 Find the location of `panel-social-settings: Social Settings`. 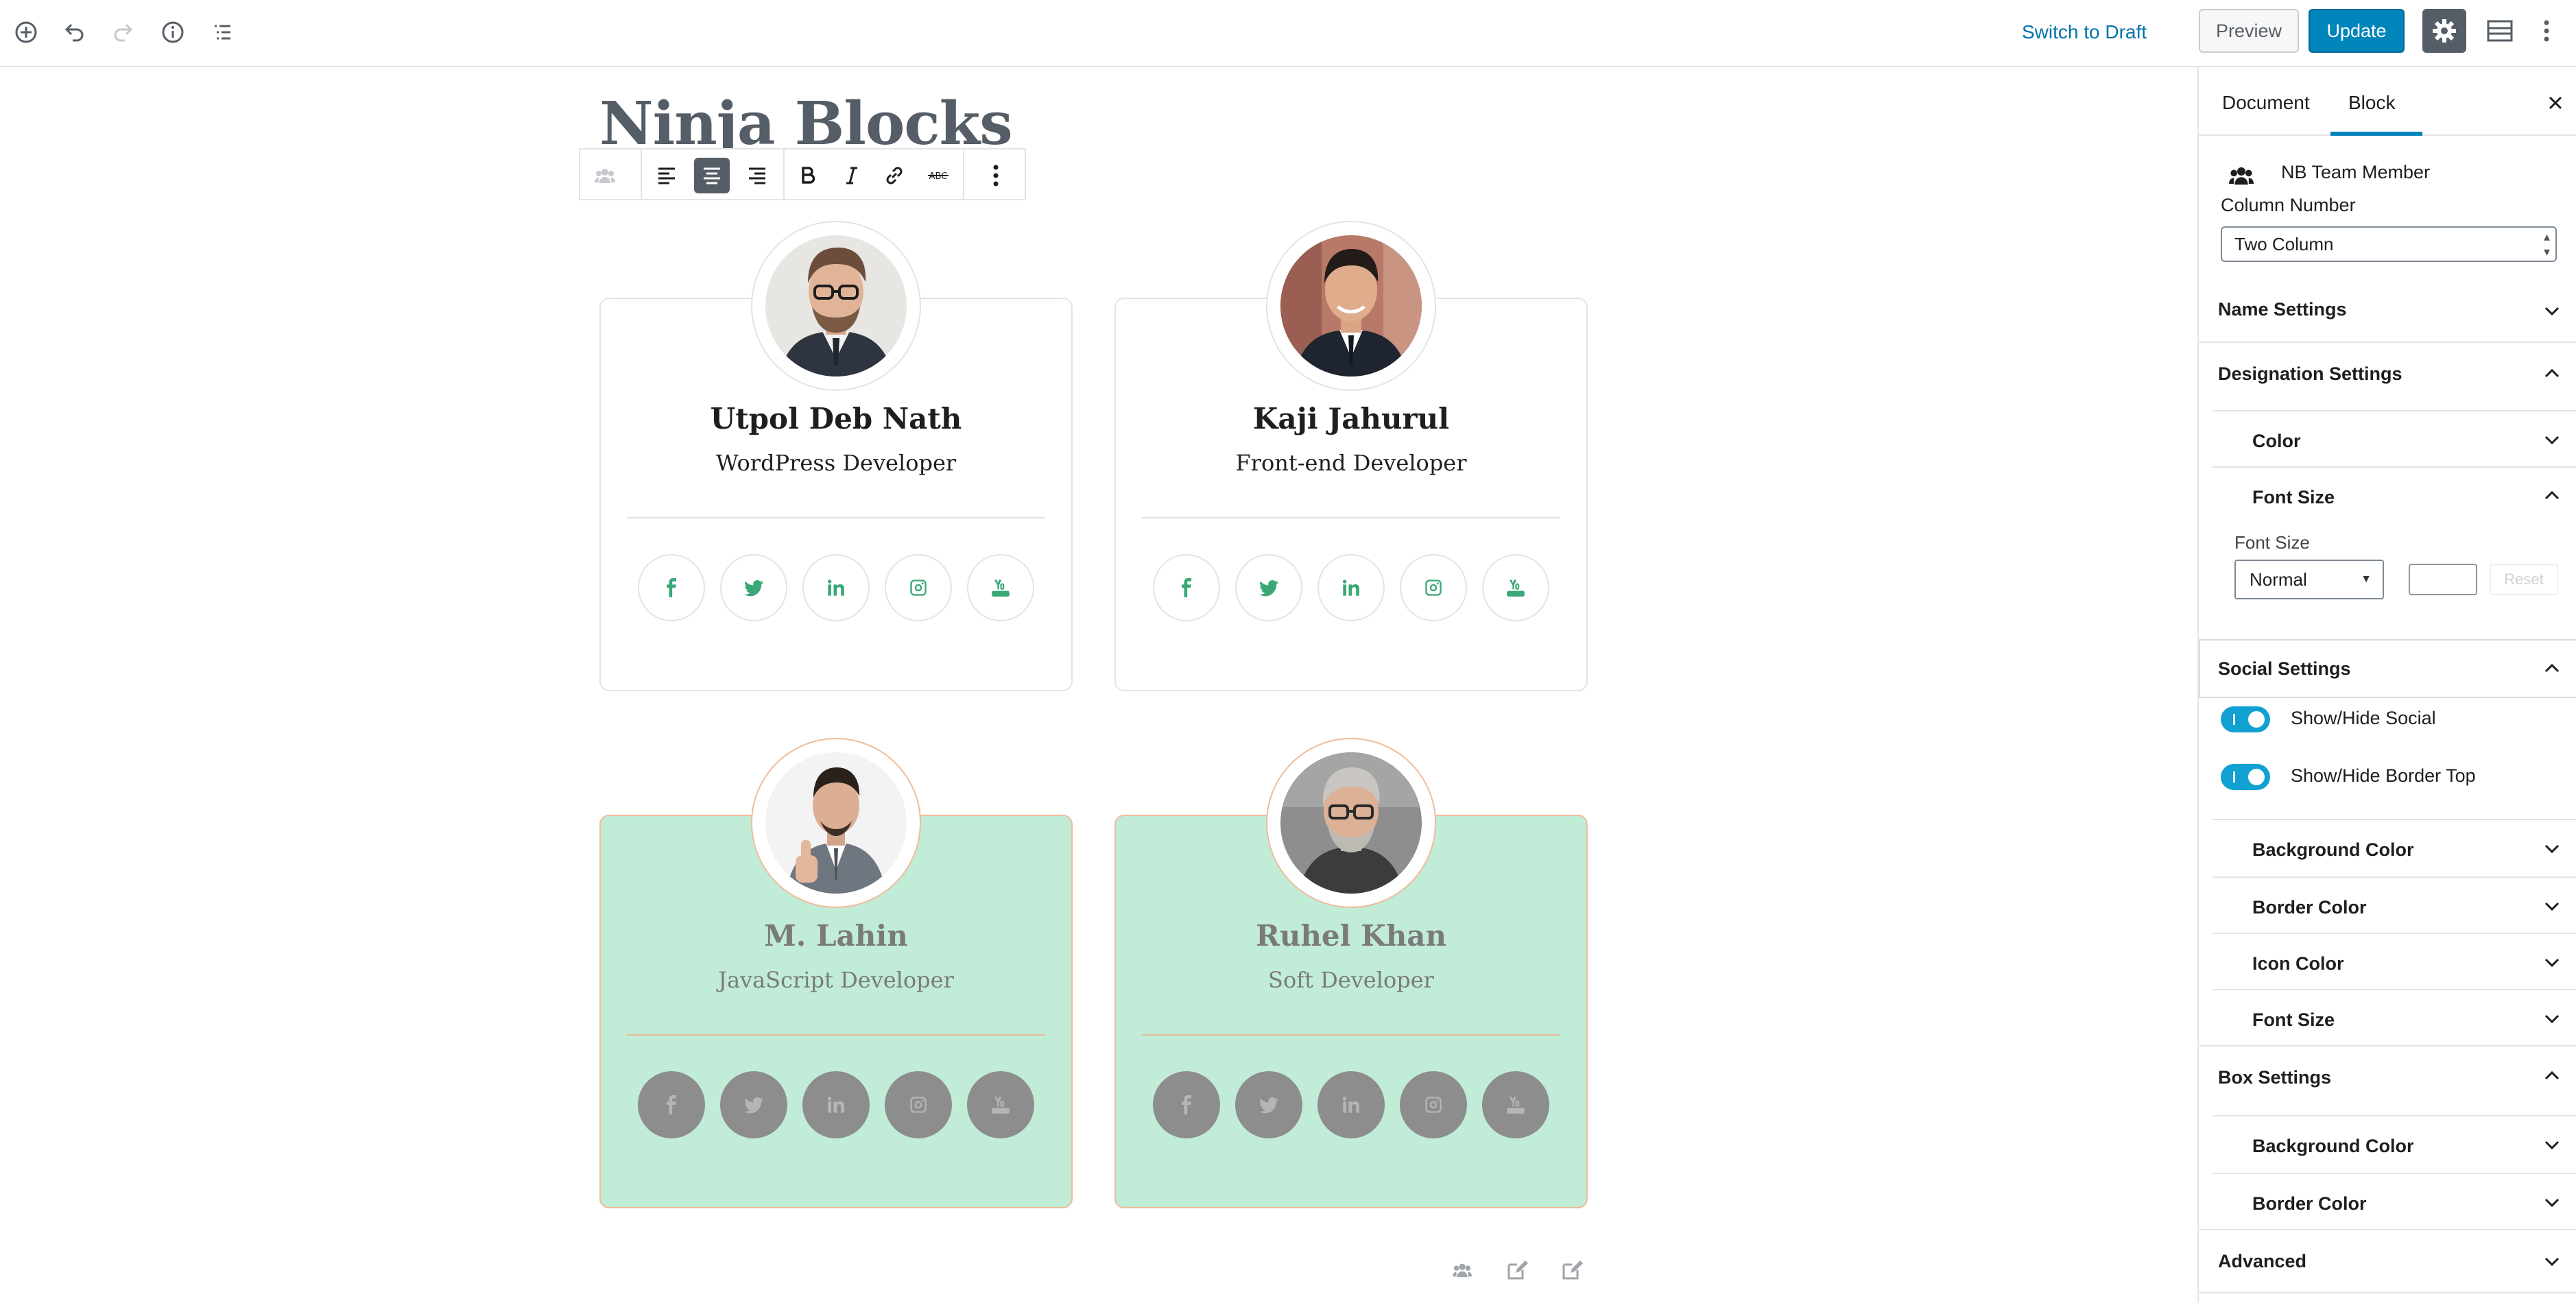

panel-social-settings: Social Settings is located at coordinates (2387, 668).